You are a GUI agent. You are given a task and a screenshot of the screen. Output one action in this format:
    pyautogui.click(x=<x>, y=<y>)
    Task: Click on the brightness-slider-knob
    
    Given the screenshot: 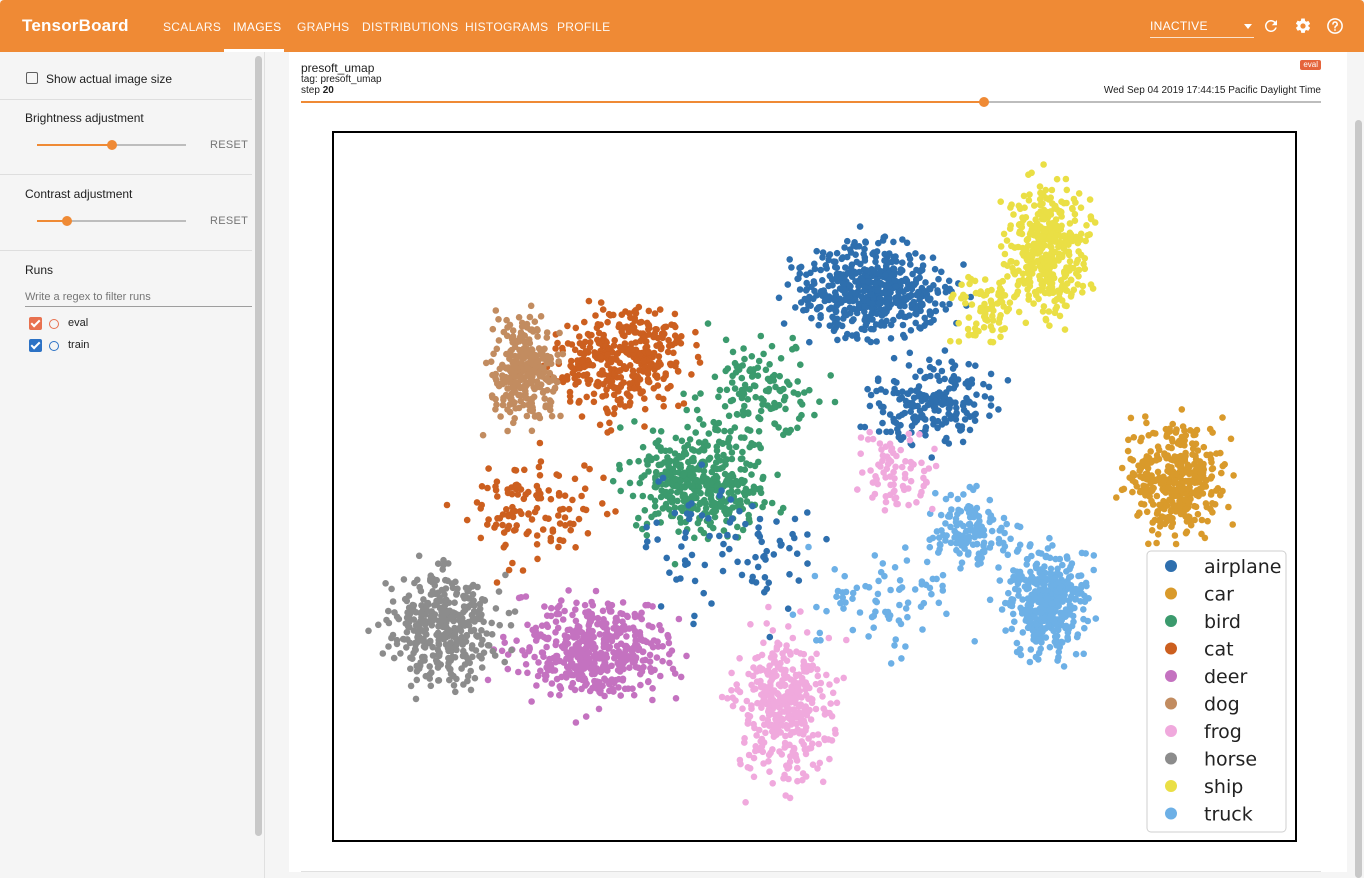 What is the action you would take?
    pyautogui.click(x=111, y=145)
    